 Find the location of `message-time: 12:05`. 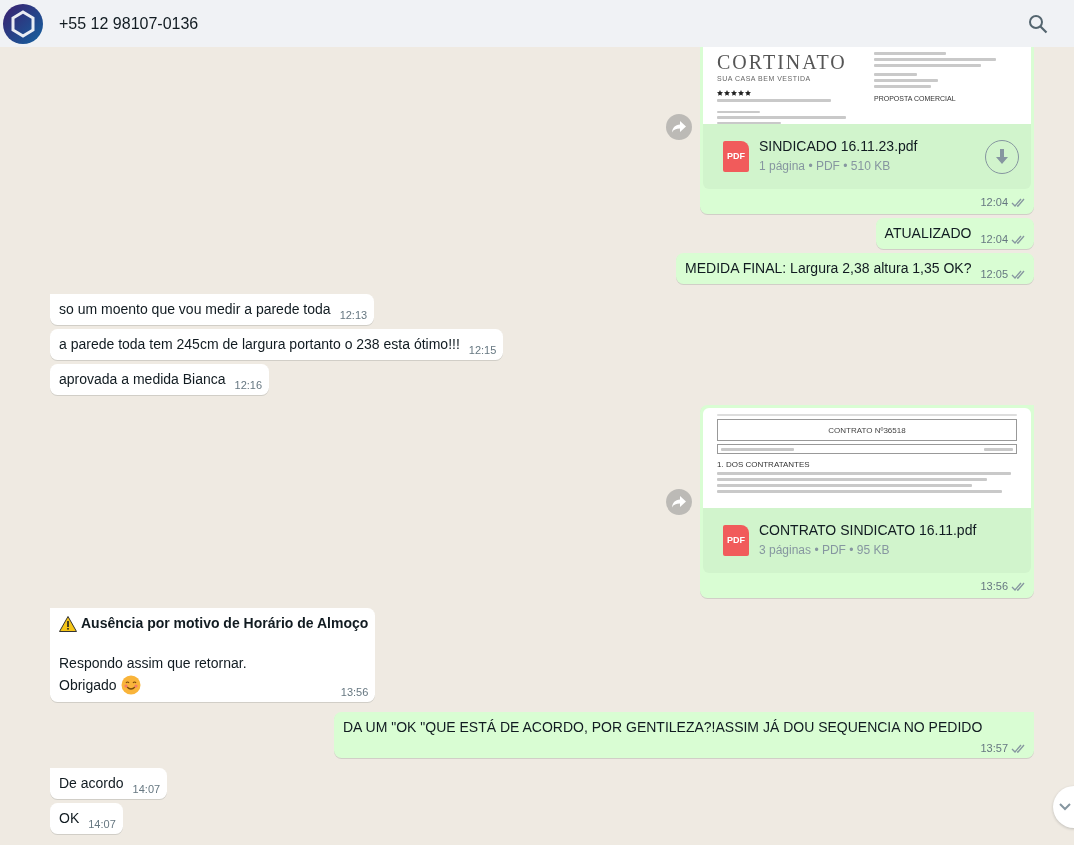

message-time: 12:05 is located at coordinates (994, 274).